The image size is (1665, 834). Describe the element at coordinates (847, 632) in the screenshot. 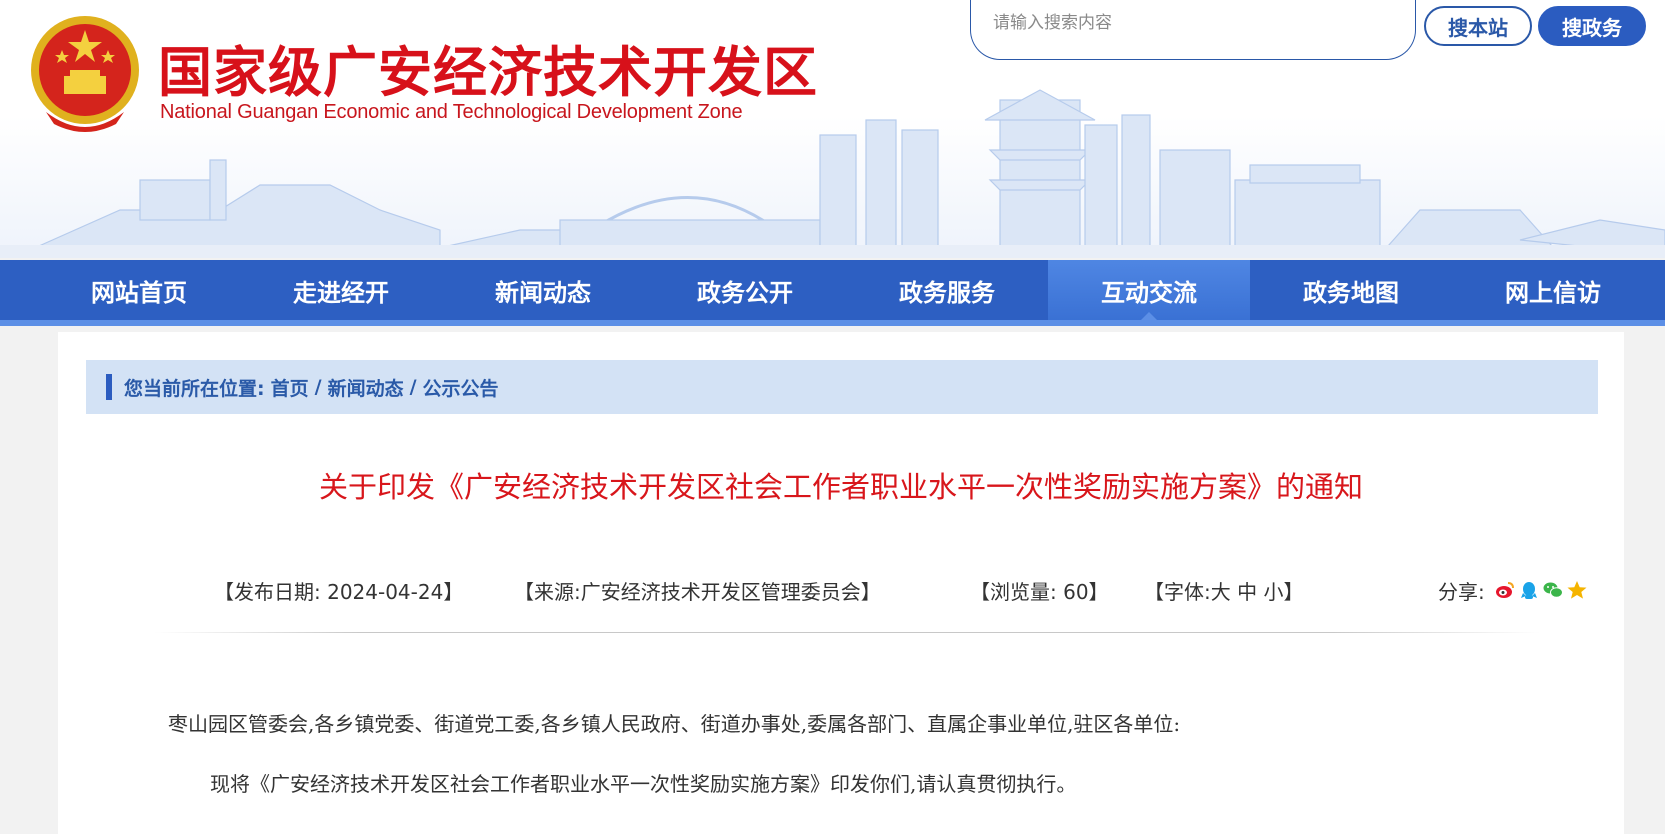

I see `meta-divider` at that location.